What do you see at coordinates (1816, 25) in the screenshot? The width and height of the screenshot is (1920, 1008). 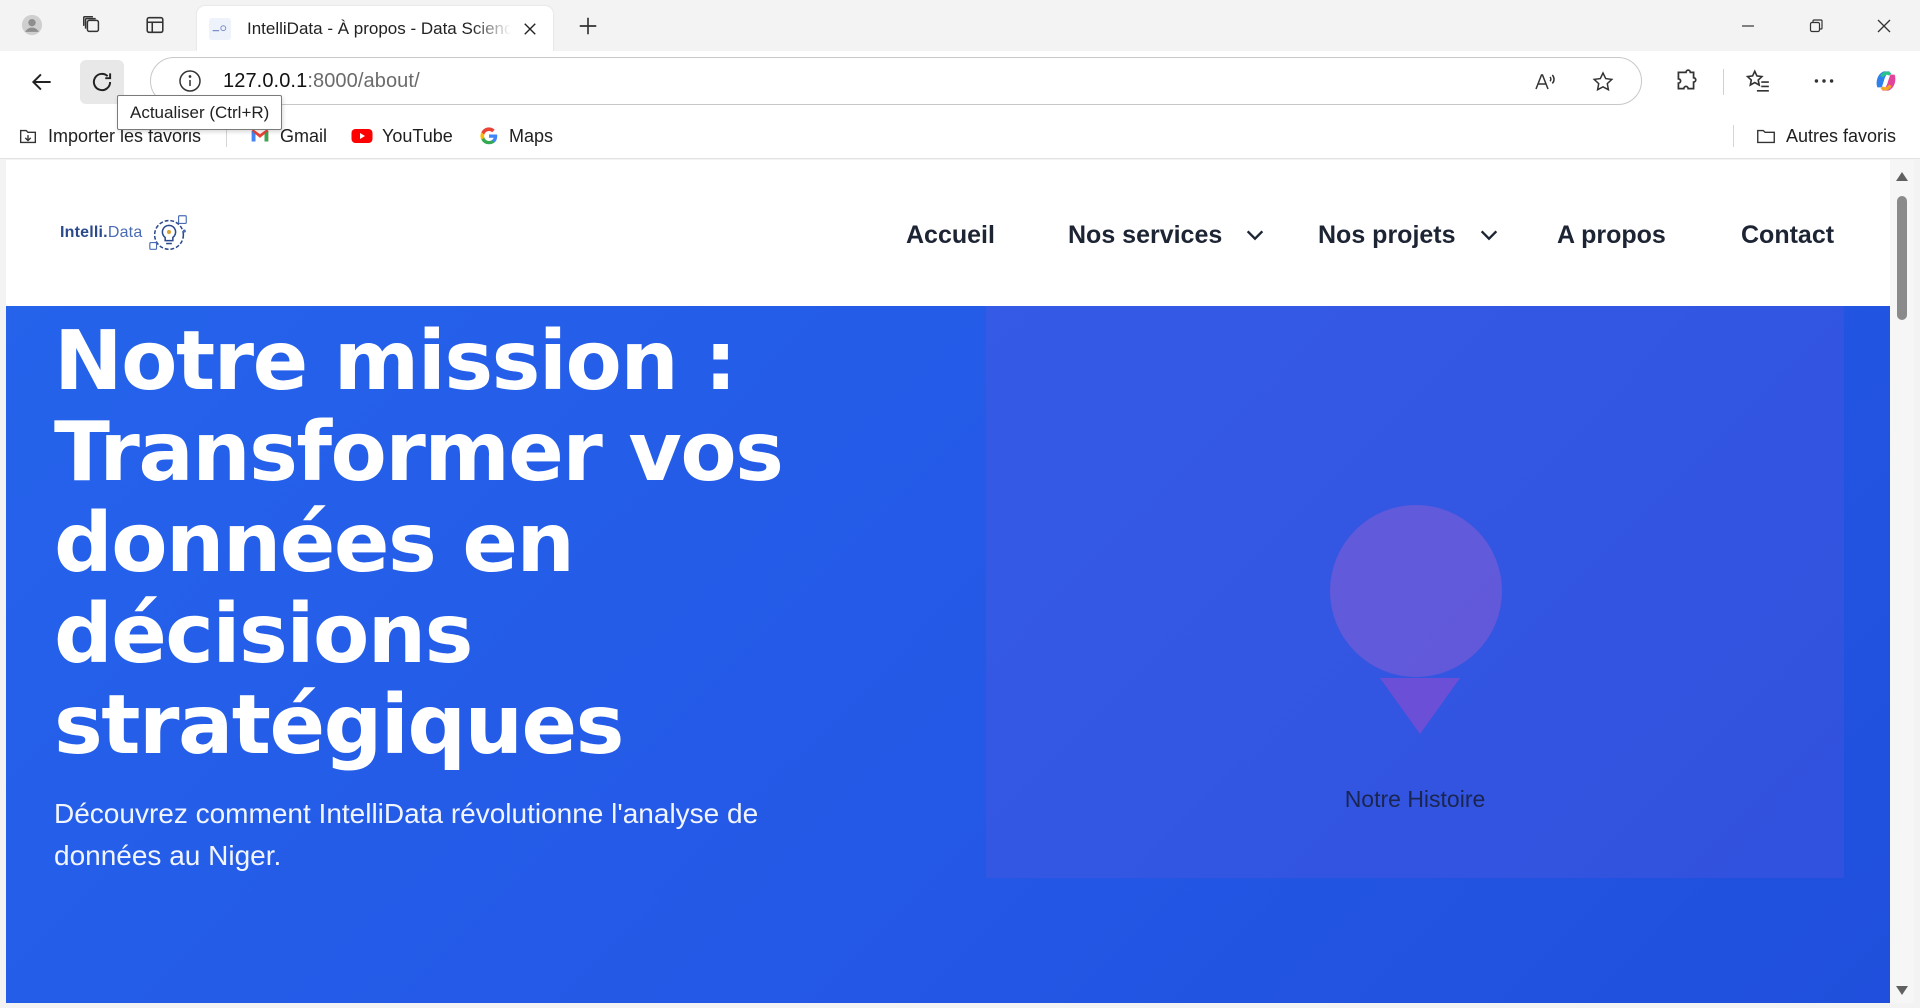 I see `restore-icon` at bounding box center [1816, 25].